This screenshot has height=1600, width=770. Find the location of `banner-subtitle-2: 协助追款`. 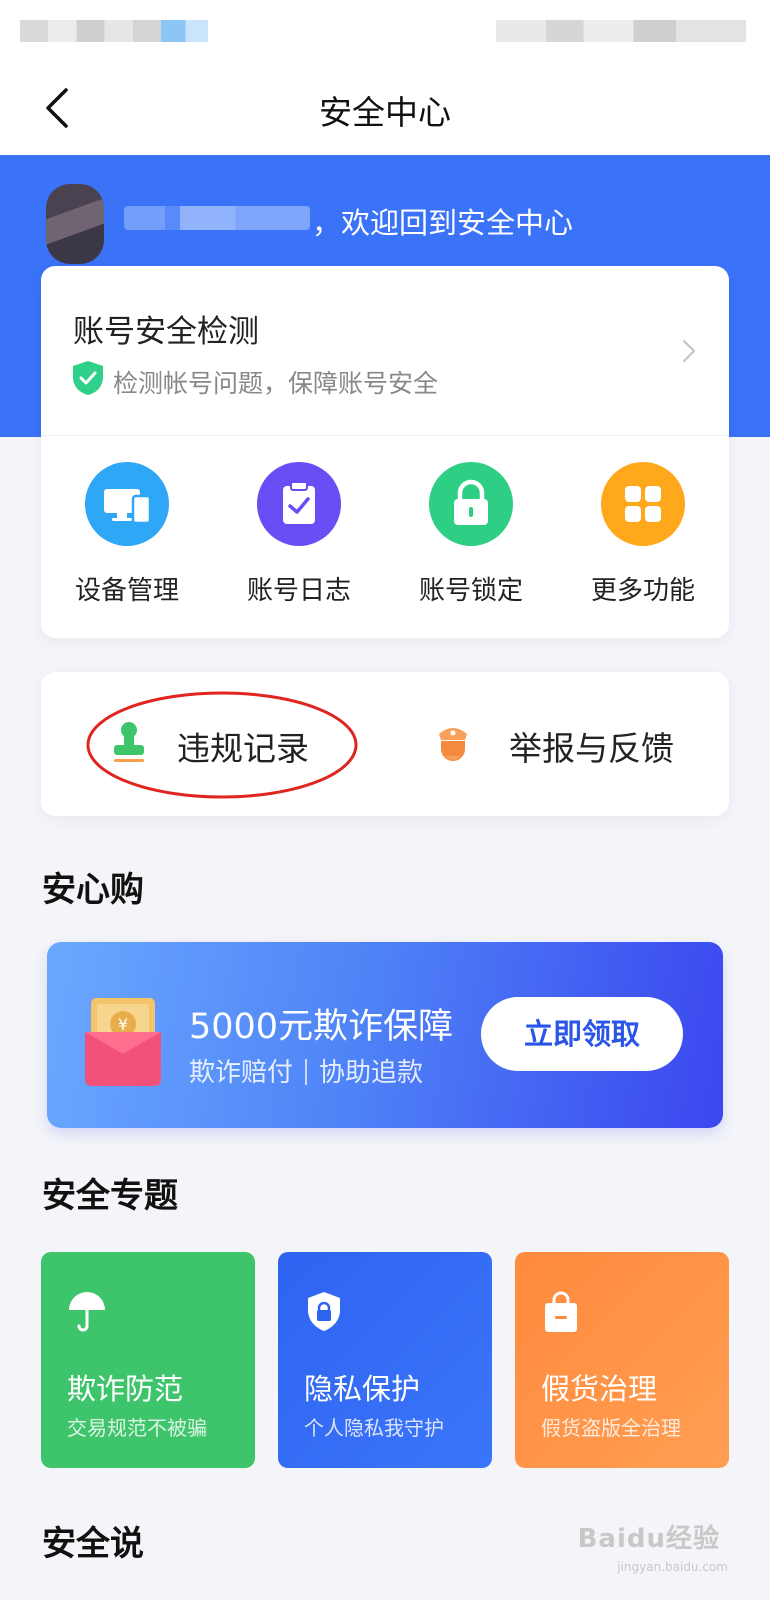

banner-subtitle-2: 协助追款 is located at coordinates (371, 1073).